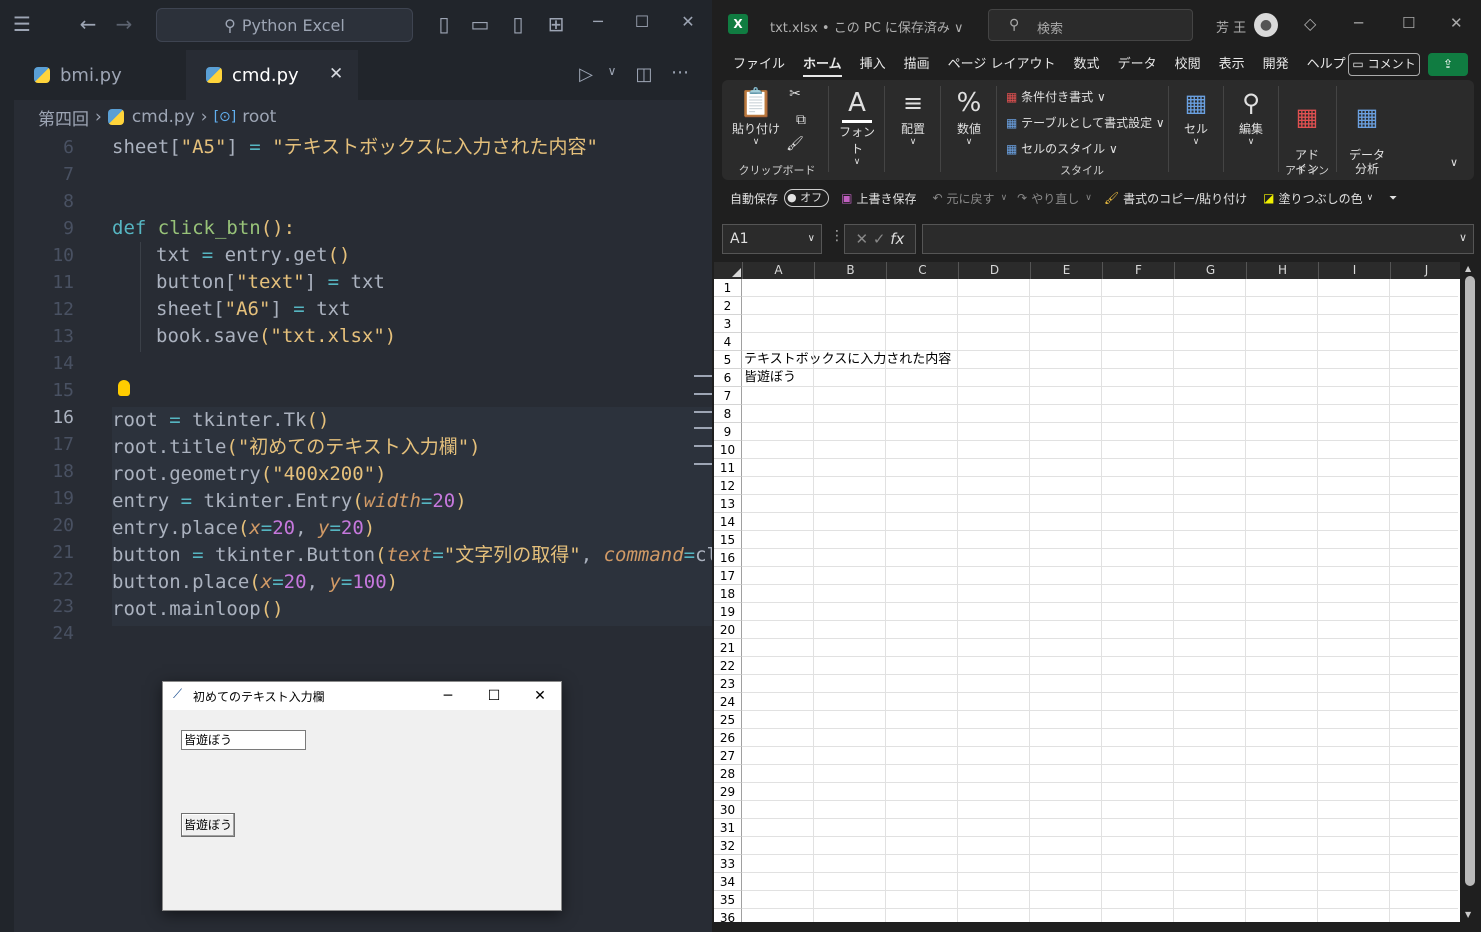  I want to click on table-format-button: ▦ テーブルとして書式設定 ∨, so click(1085, 122).